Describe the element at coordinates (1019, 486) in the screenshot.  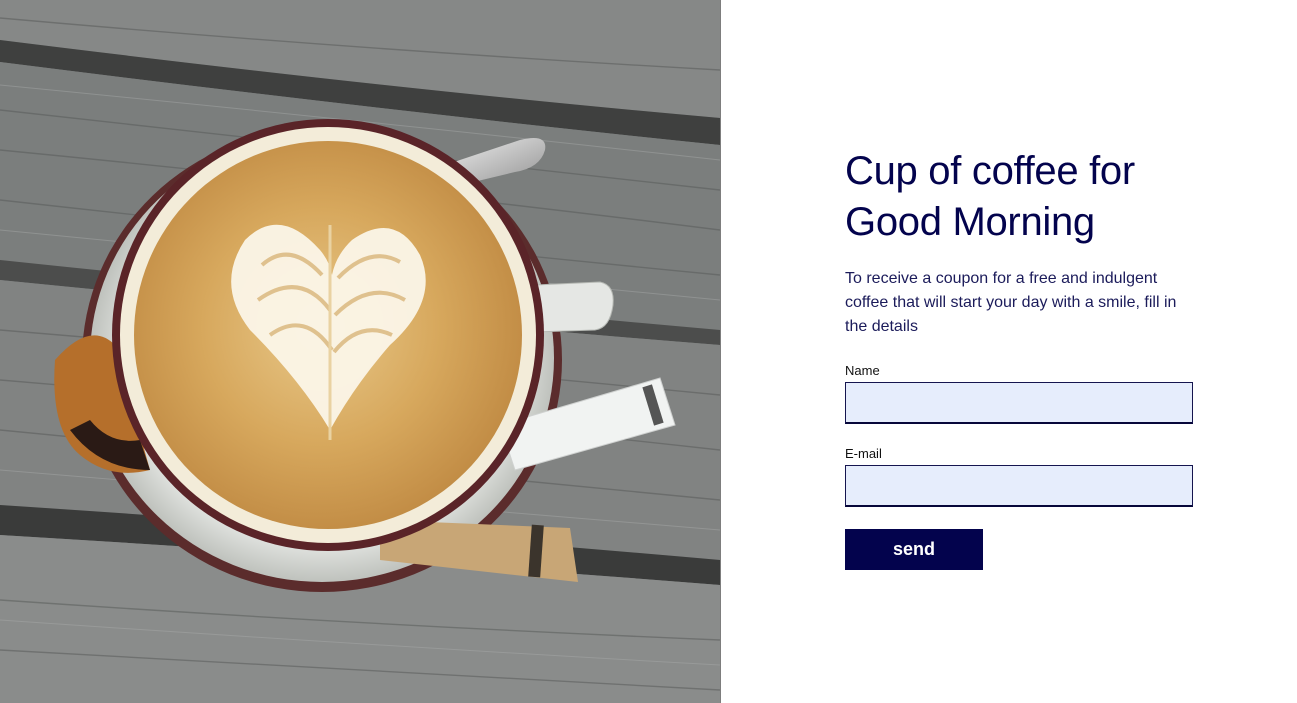
I see `email-field` at that location.